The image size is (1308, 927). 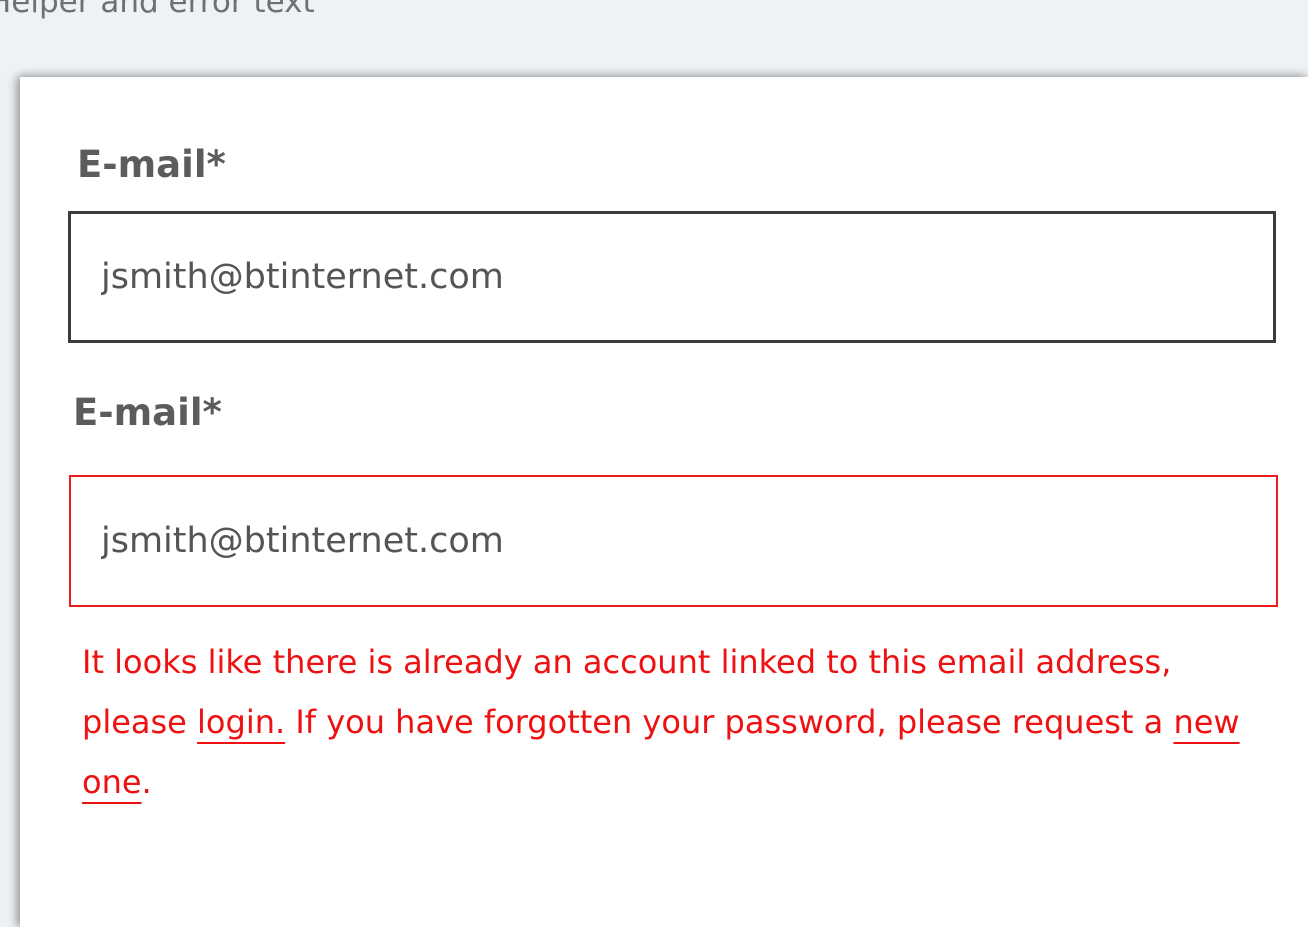 What do you see at coordinates (673, 541) in the screenshot?
I see `email-input-error` at bounding box center [673, 541].